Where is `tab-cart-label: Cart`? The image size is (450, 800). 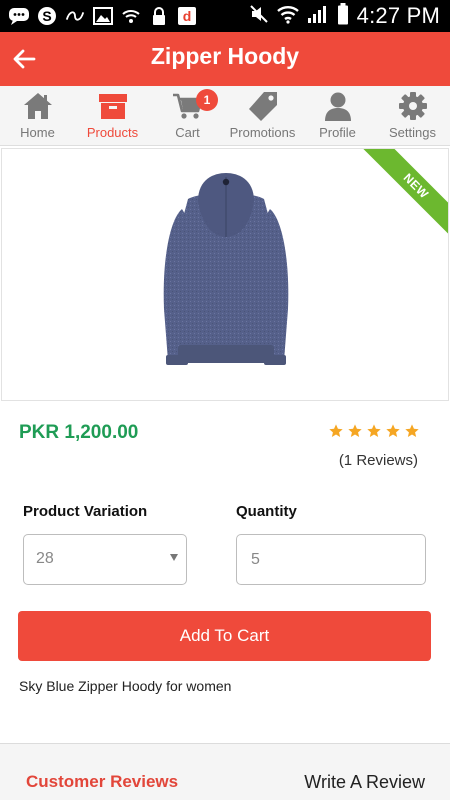 tab-cart-label: Cart is located at coordinates (187, 132).